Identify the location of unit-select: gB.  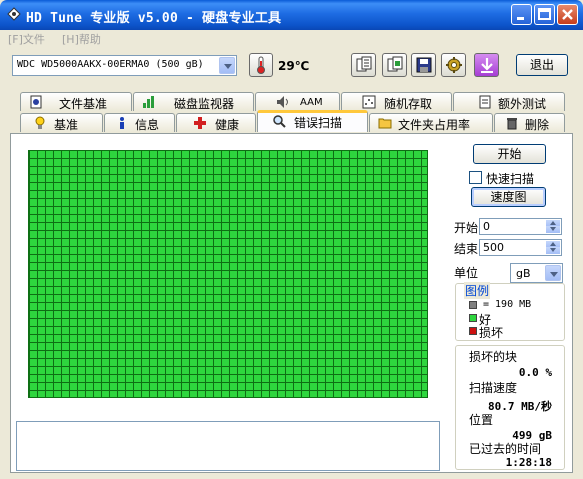
(536, 273).